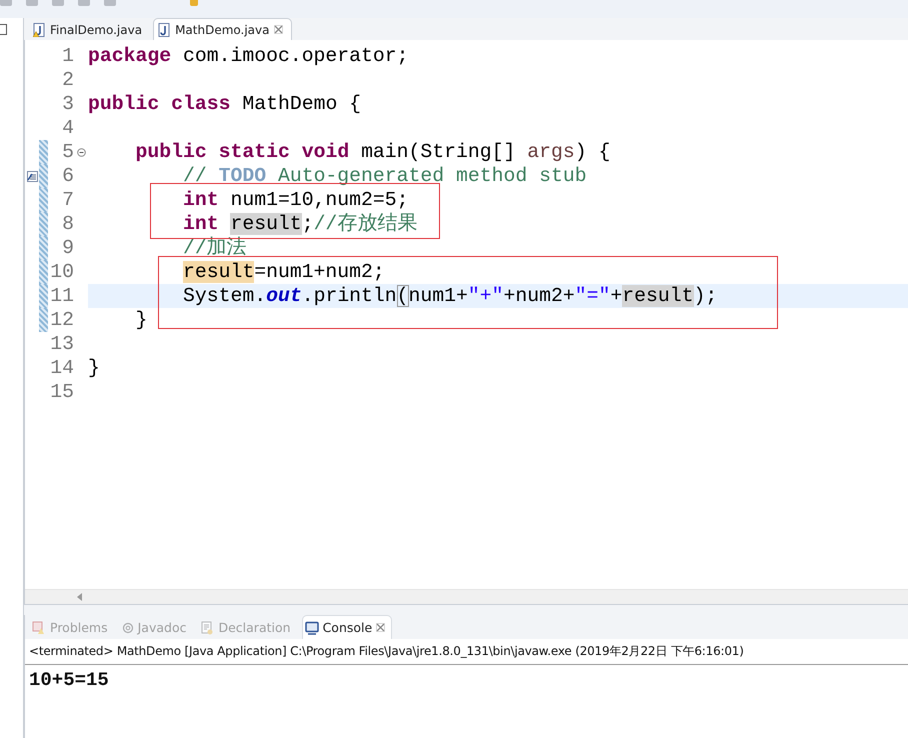 The height and width of the screenshot is (738, 908). Describe the element at coordinates (90, 29) in the screenshot. I see `editor-tab: FinalDemo.java` at that location.